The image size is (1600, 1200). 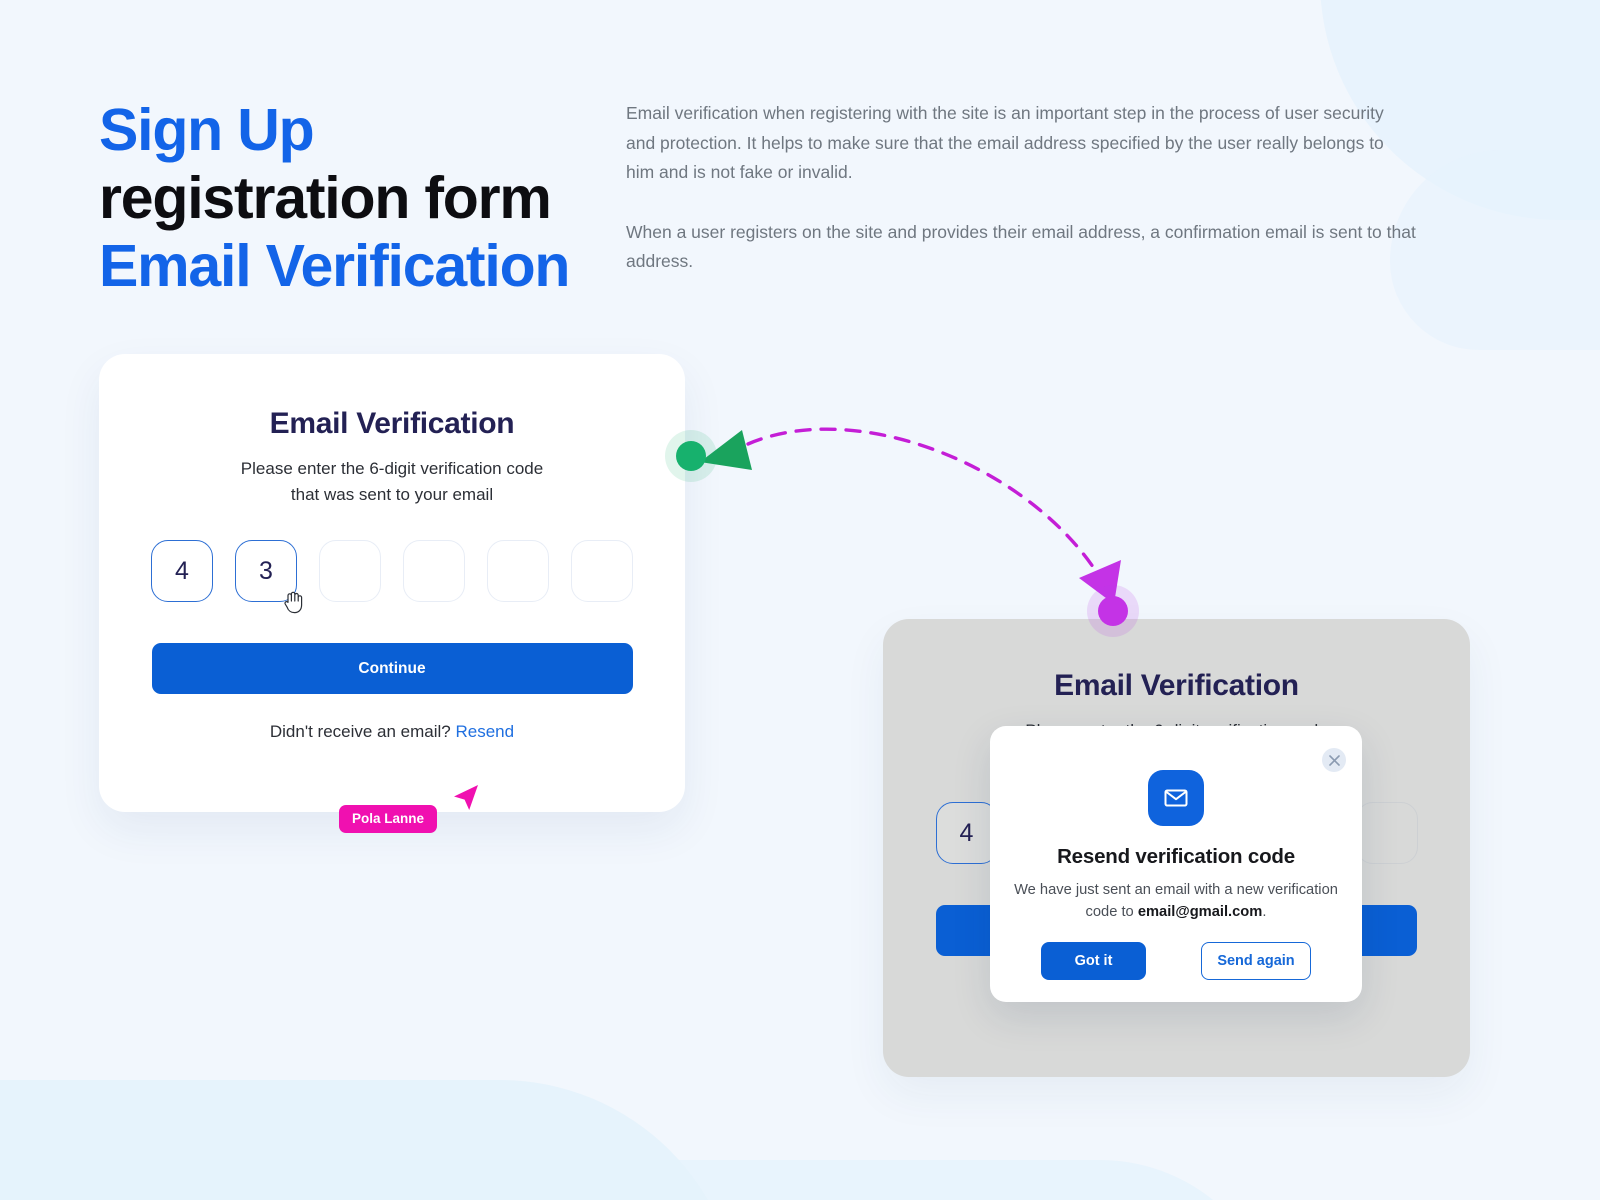 What do you see at coordinates (1113, 611) in the screenshot?
I see `connector-end-node` at bounding box center [1113, 611].